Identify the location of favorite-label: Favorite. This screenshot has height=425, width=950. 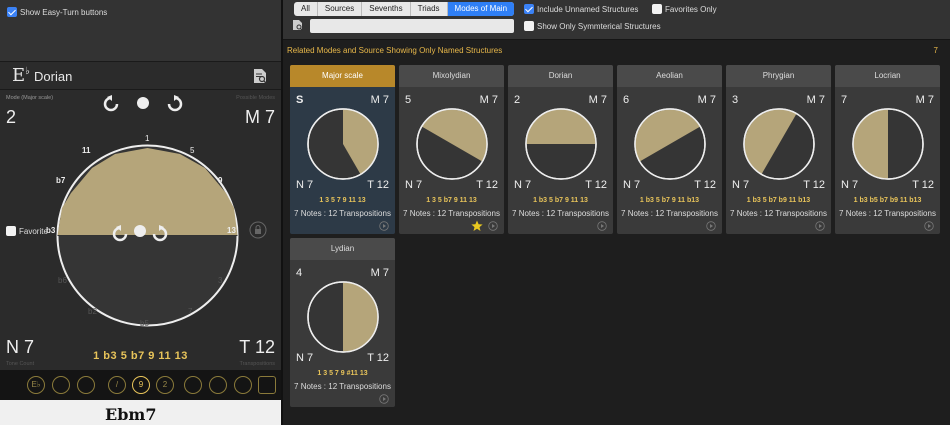
(33, 231).